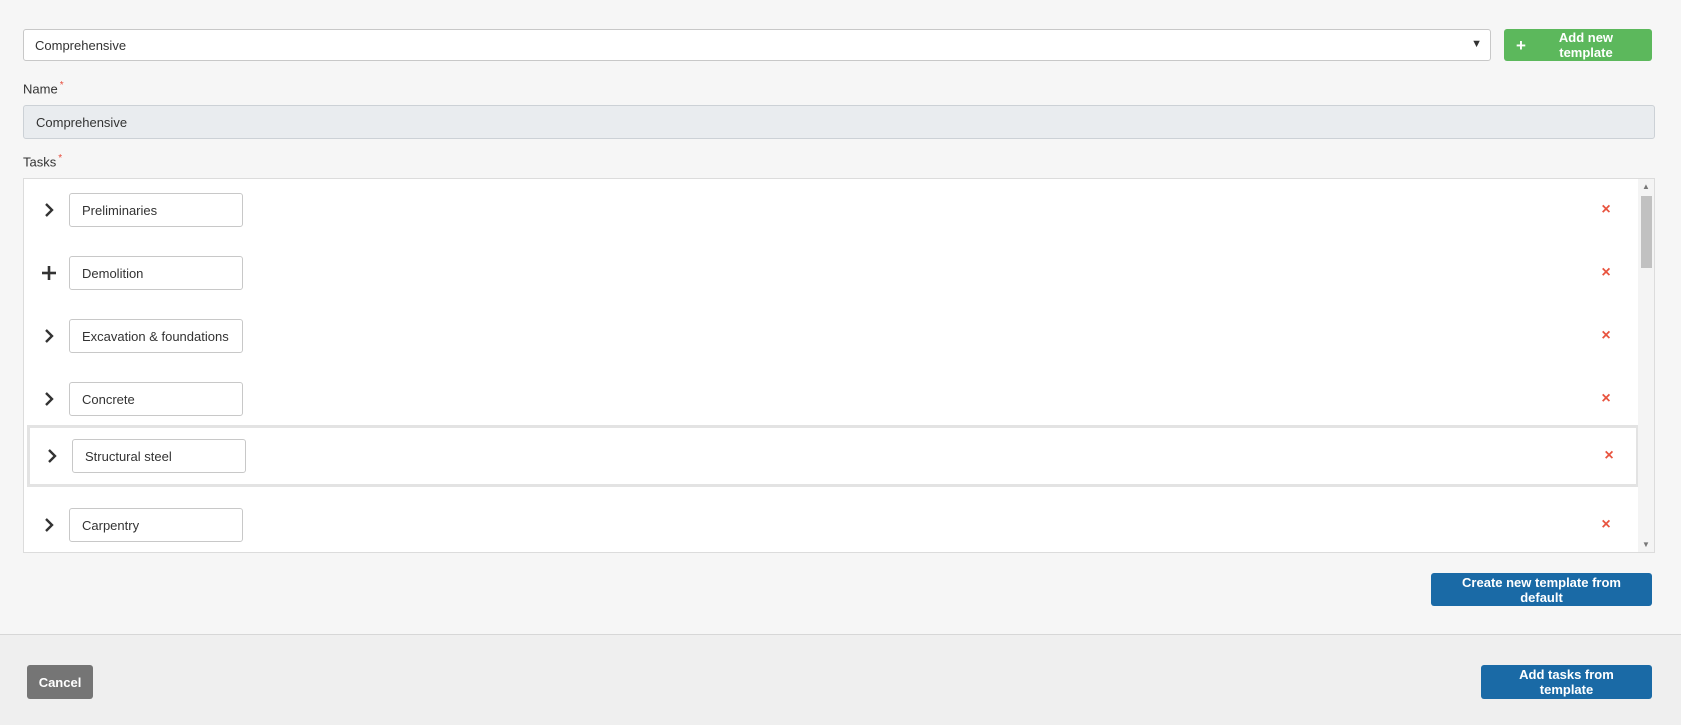 The height and width of the screenshot is (725, 1681). I want to click on cancel-button: Cancel, so click(60, 682).